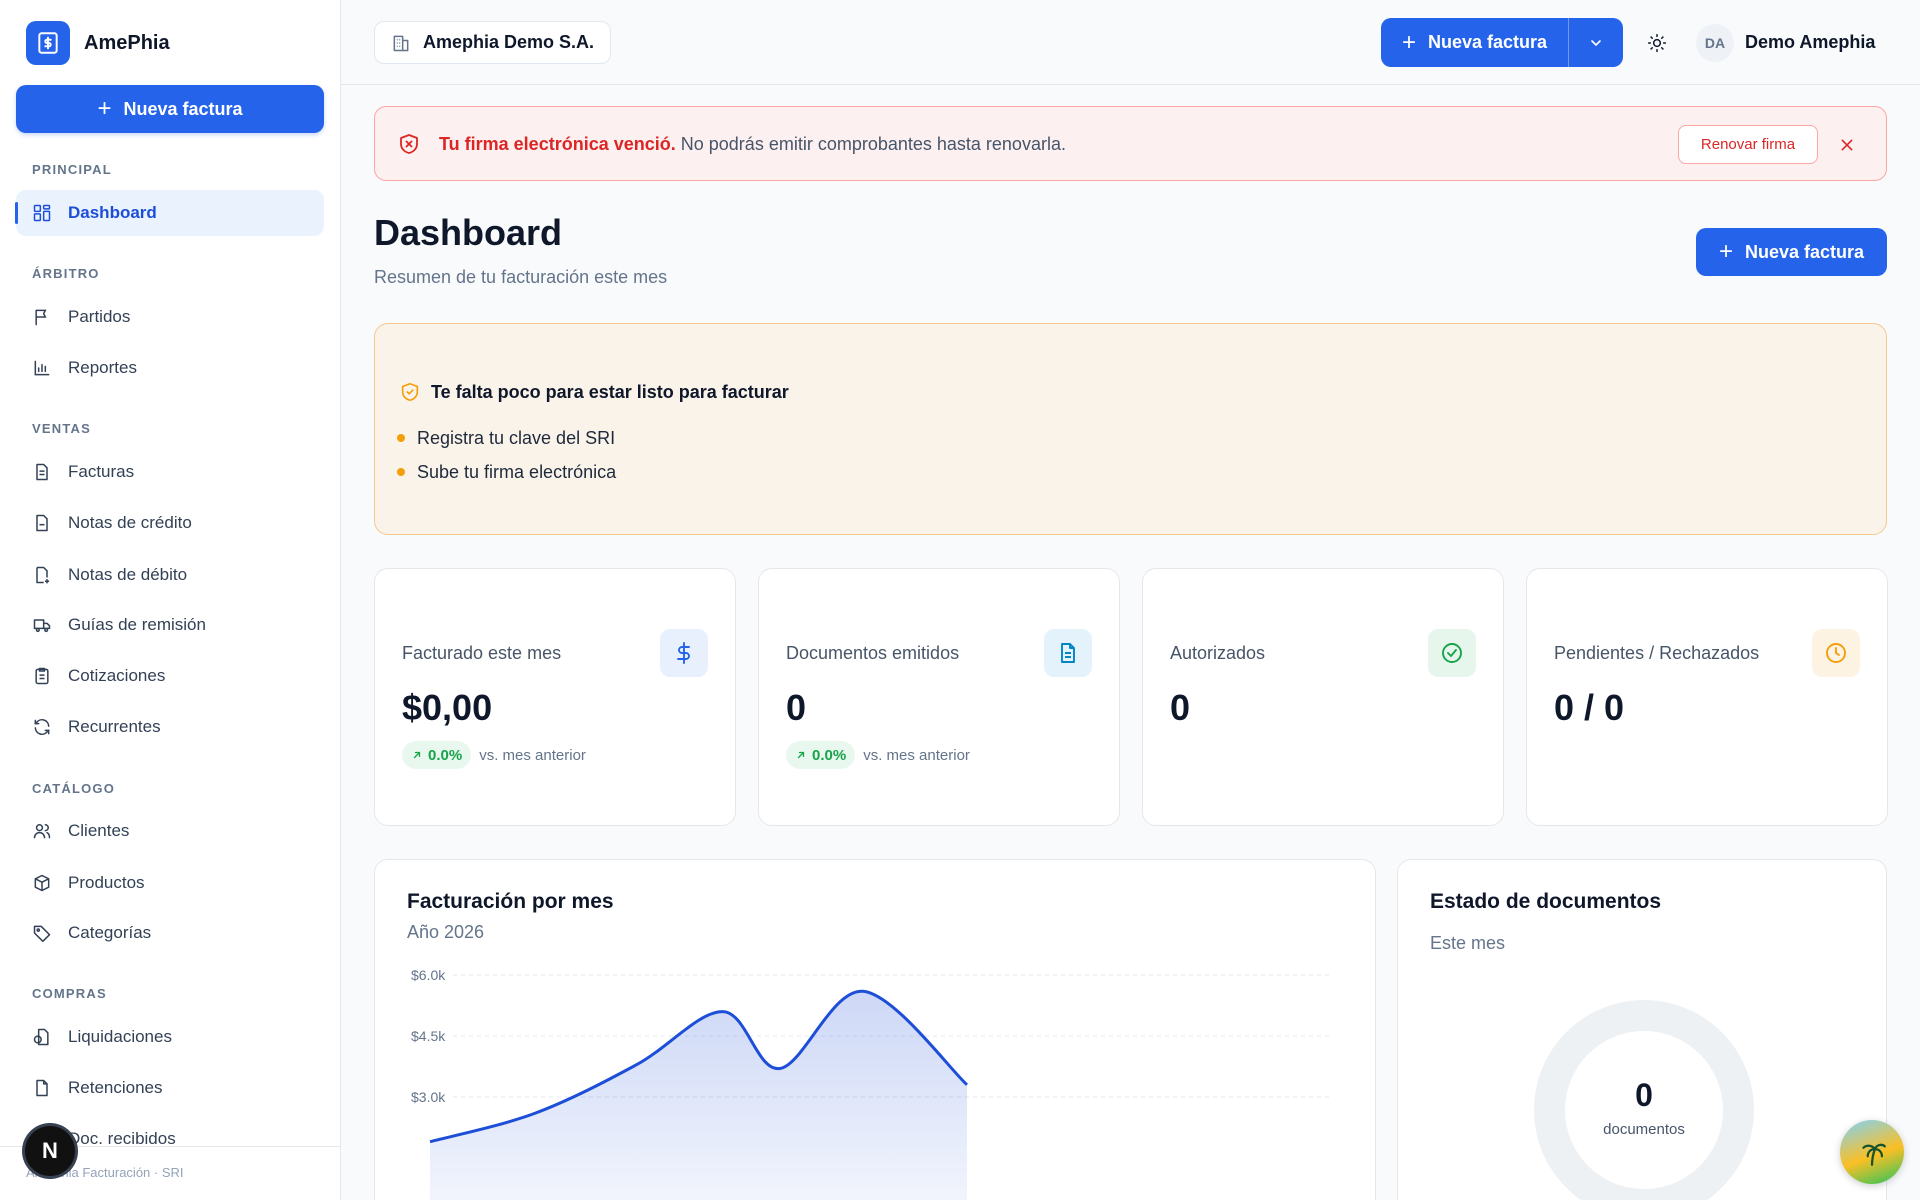 This screenshot has width=1920, height=1200. Describe the element at coordinates (1452, 653) in the screenshot. I see `check-circle-icon` at that location.